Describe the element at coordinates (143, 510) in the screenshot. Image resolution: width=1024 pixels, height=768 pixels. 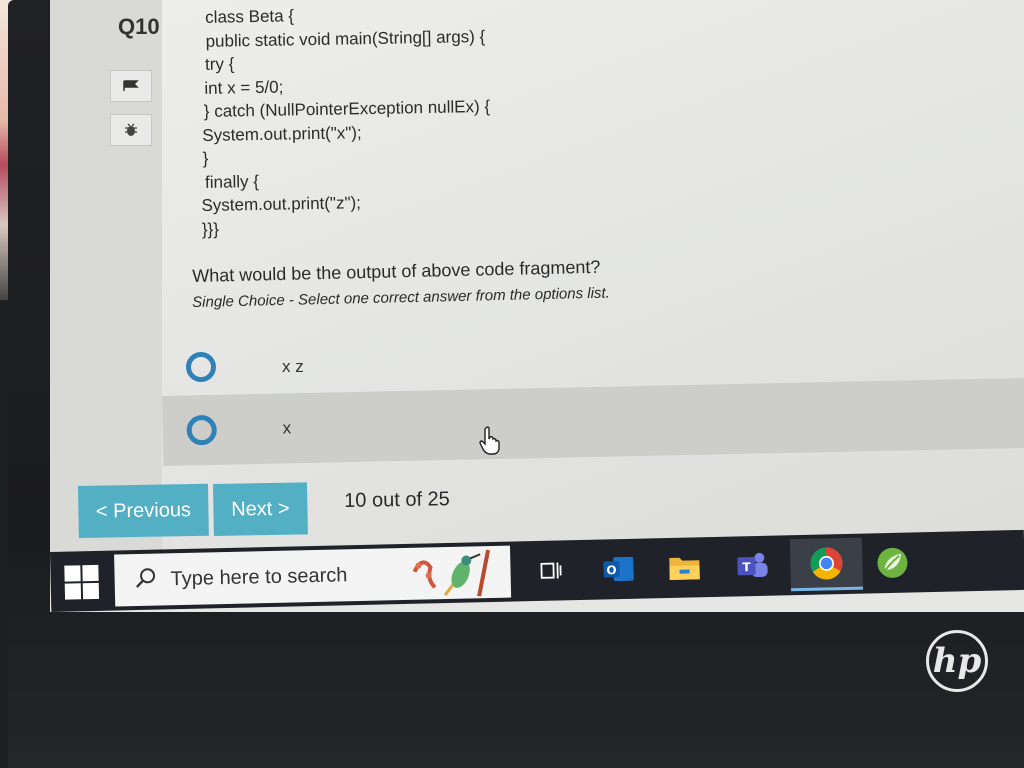
I see `previous-button: < Previous` at that location.